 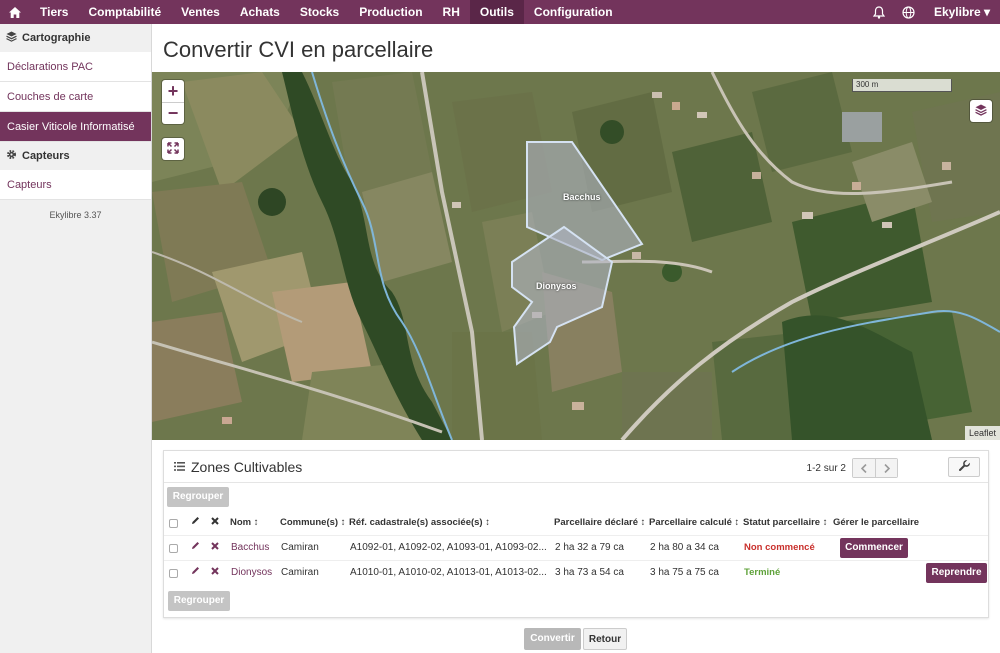 What do you see at coordinates (319, 12) in the screenshot?
I see `nav-stocks: Stocks` at bounding box center [319, 12].